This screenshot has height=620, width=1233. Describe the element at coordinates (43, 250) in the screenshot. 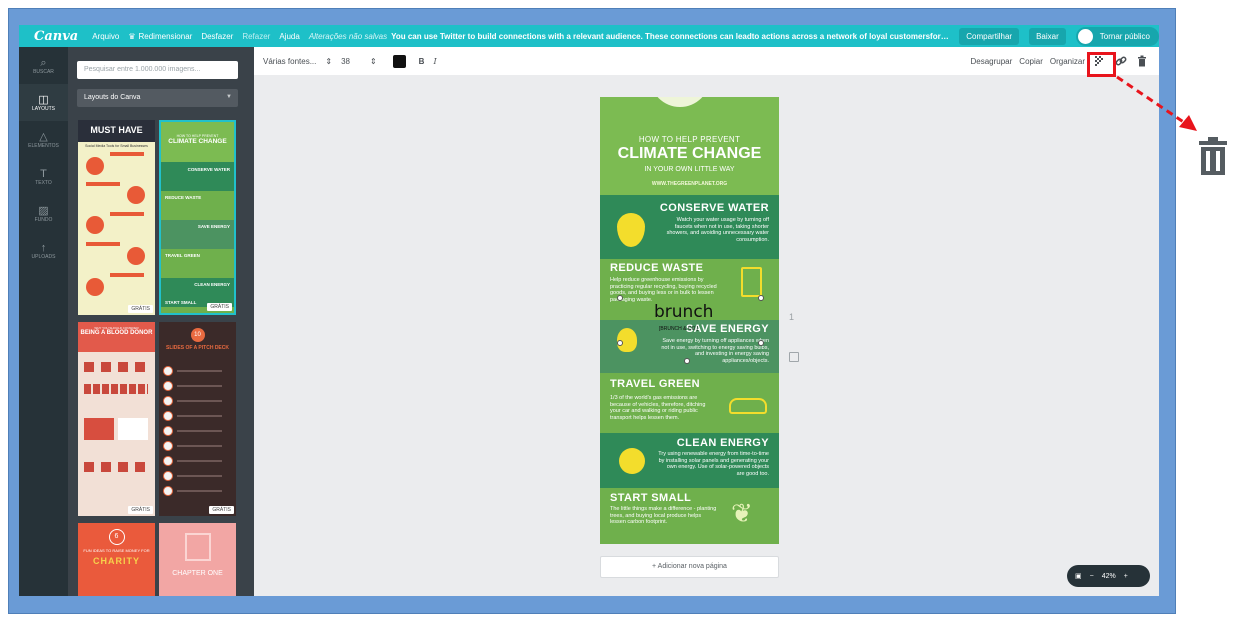

I see `nav-uploads: ↑ UPLOADS` at that location.